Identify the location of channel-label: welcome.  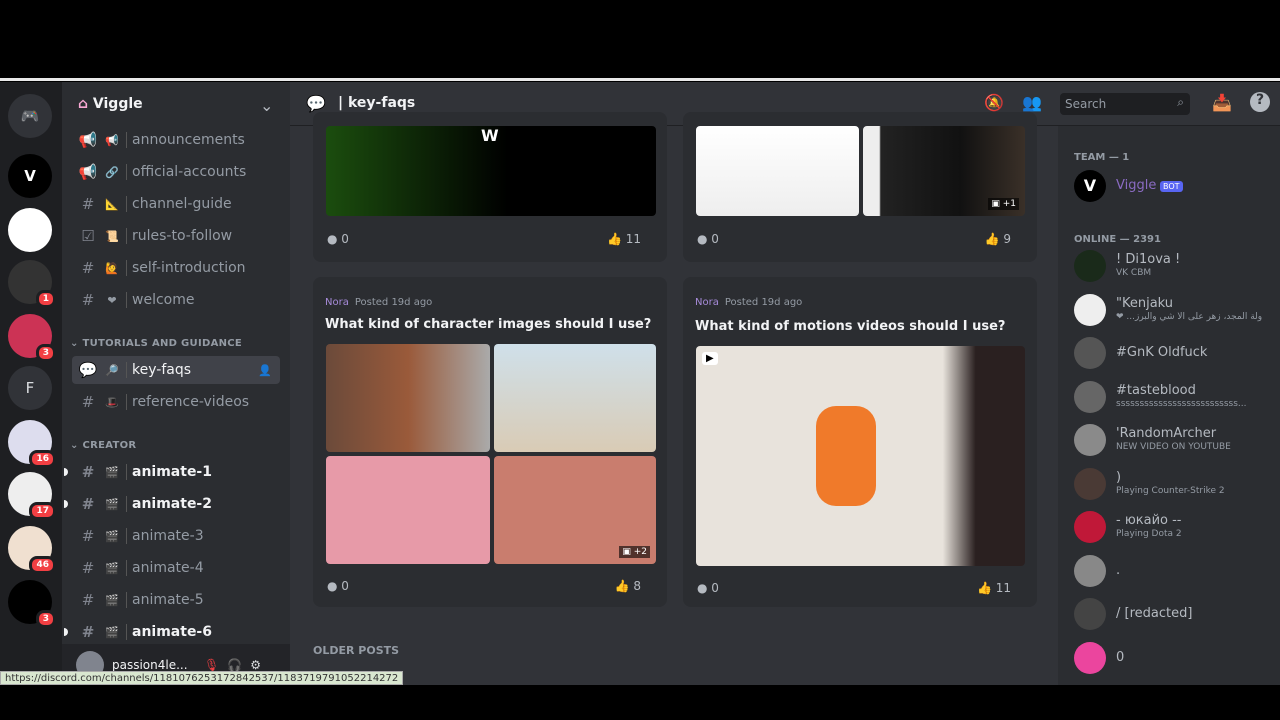
(160, 300).